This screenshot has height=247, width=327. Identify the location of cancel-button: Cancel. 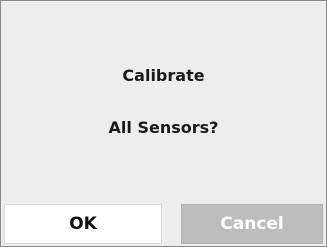
(252, 224).